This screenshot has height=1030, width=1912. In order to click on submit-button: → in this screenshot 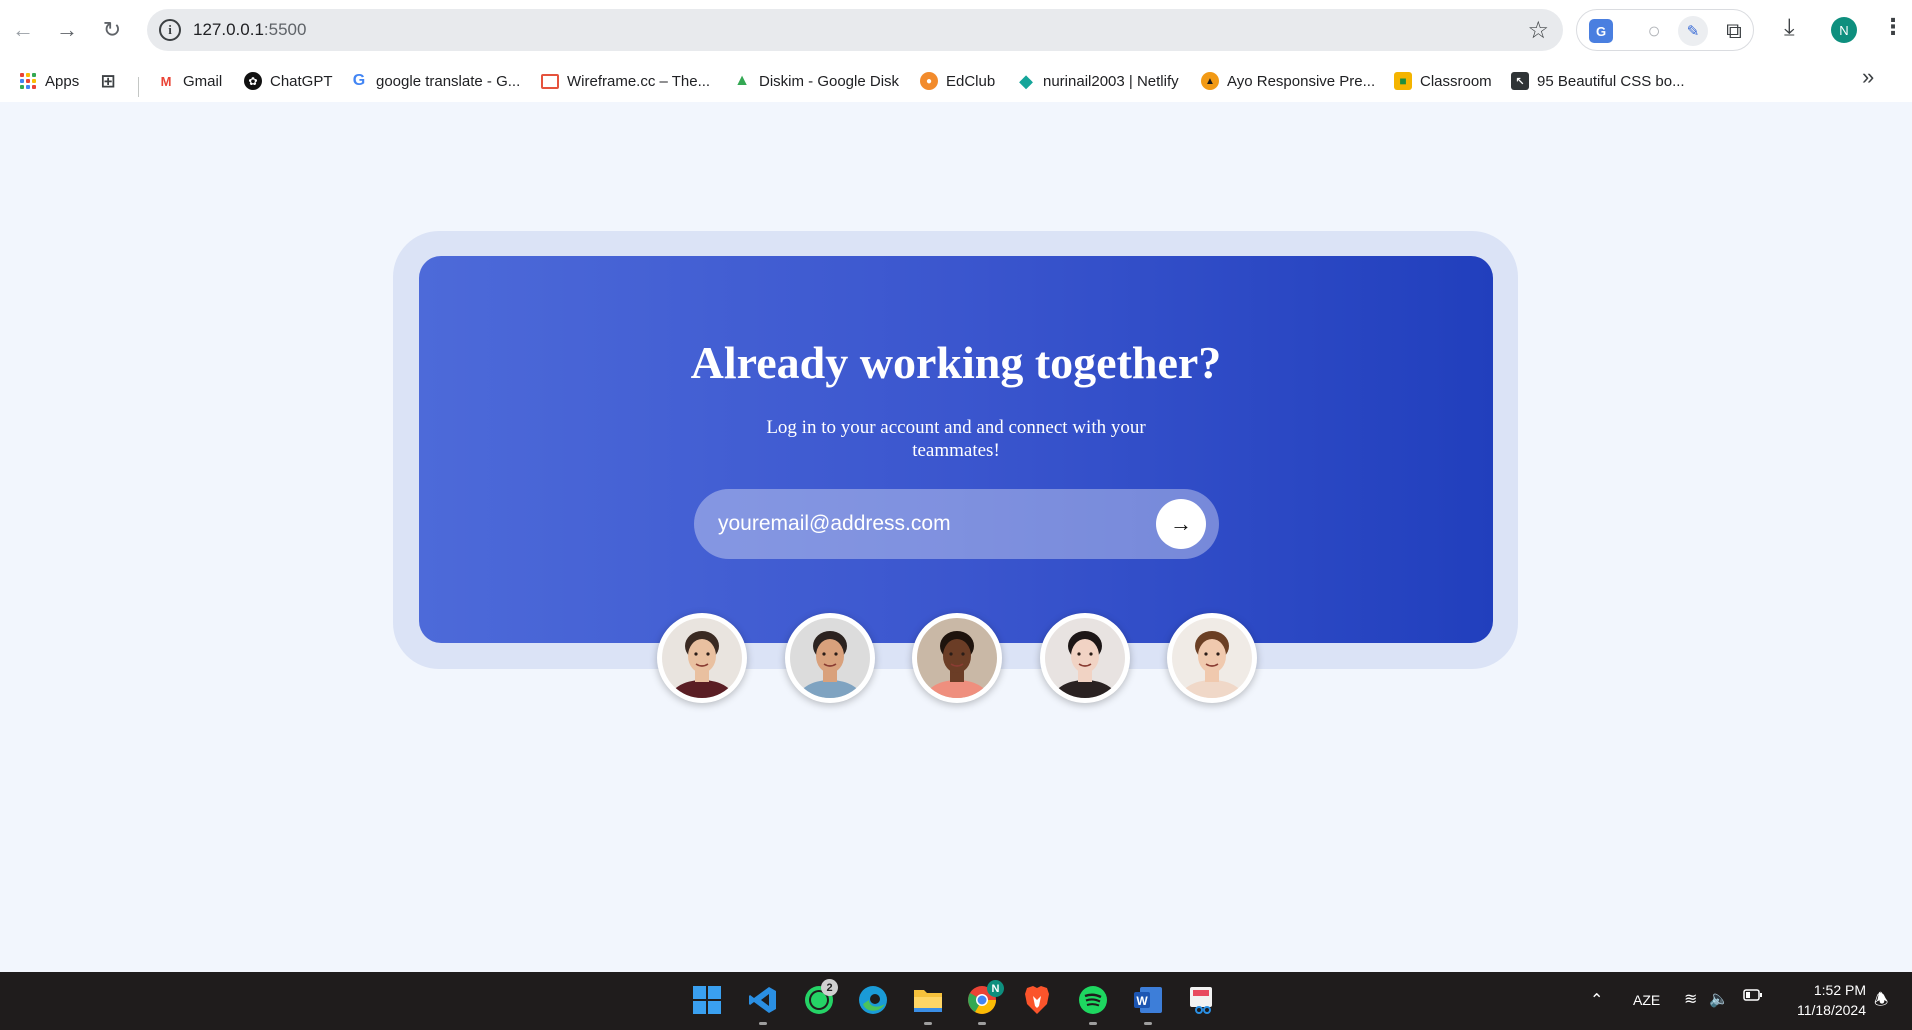, I will do `click(1181, 524)`.